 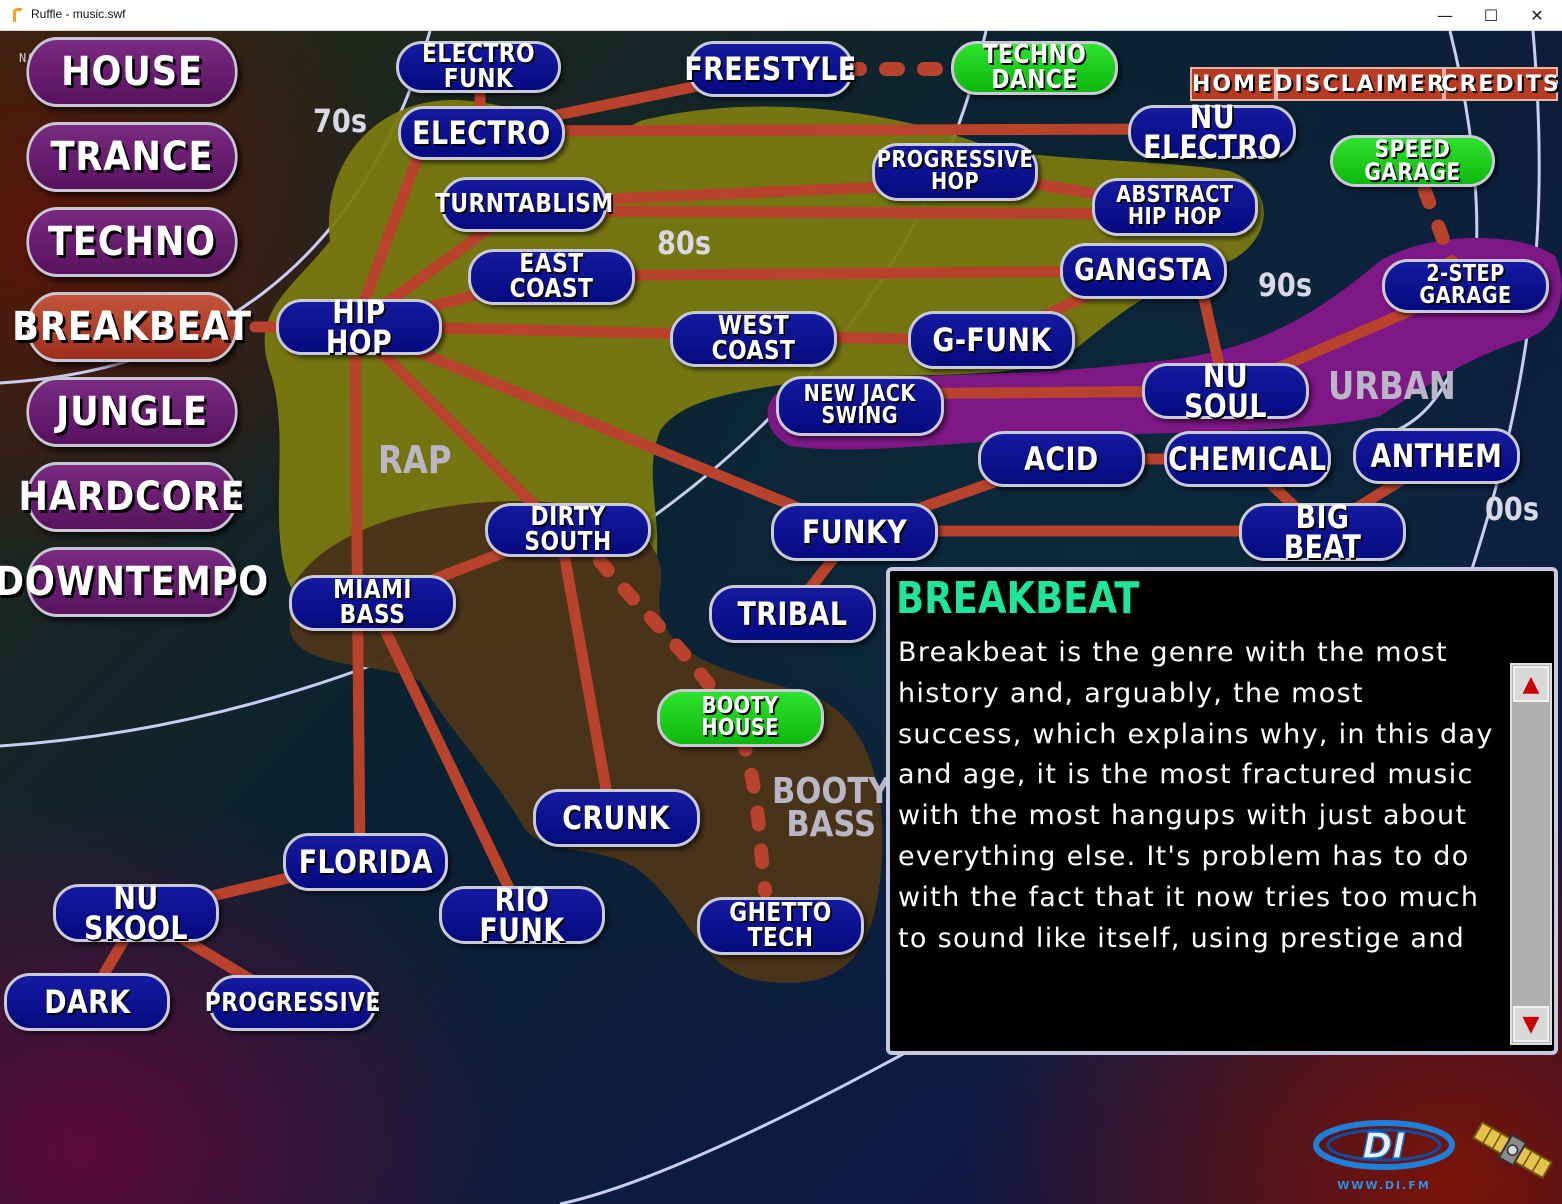 What do you see at coordinates (1531, 1024) in the screenshot?
I see `scroll-down-icon: ▼` at bounding box center [1531, 1024].